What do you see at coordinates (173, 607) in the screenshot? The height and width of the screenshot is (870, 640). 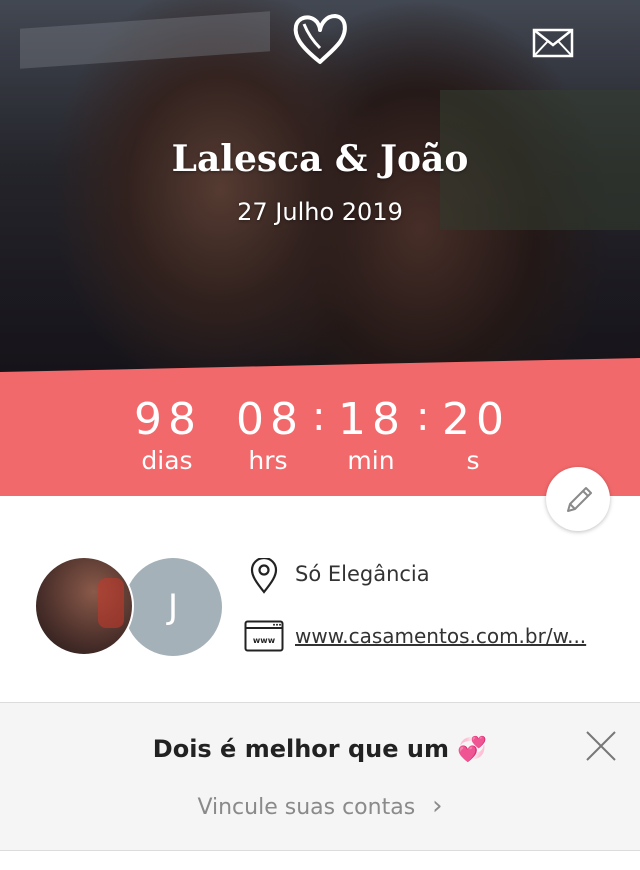 I see `partner-avatar: J` at bounding box center [173, 607].